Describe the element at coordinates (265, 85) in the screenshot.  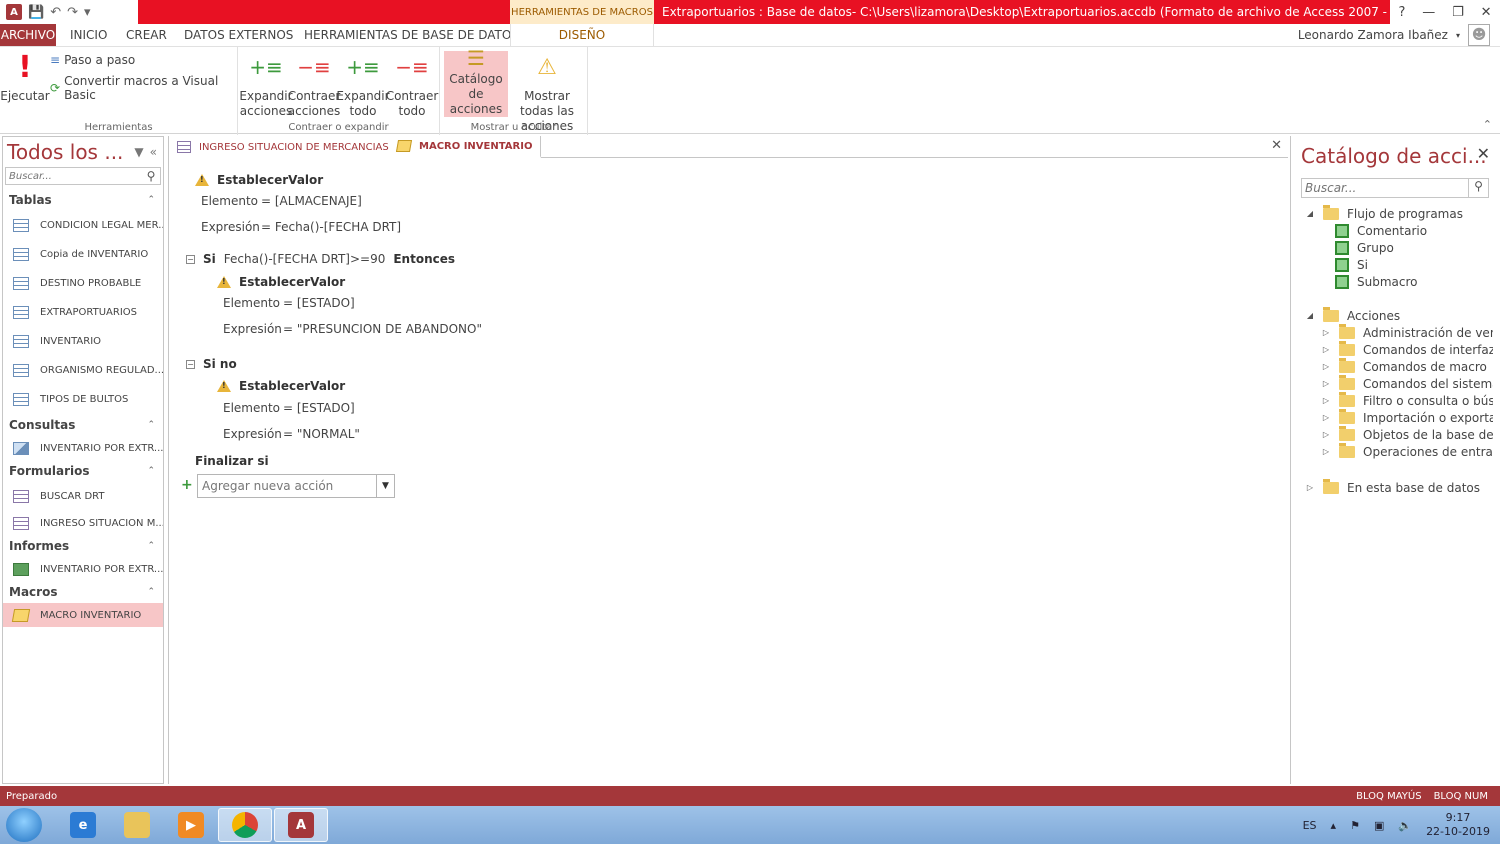
I see `expand-actions-button: +≡ Expandir acciones` at that location.